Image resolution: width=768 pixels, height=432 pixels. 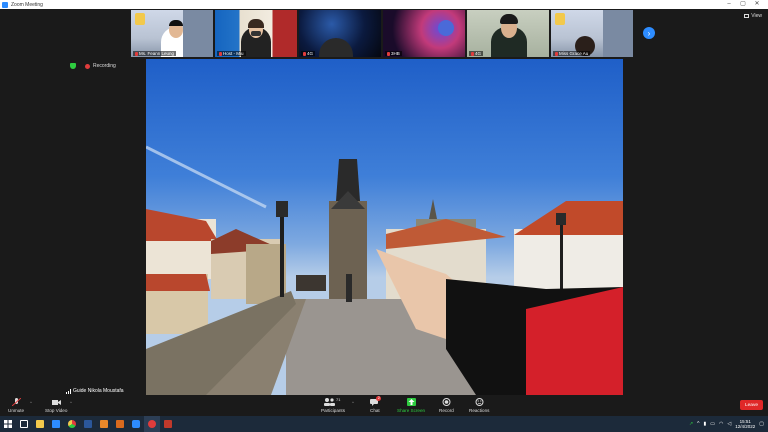 I want to click on tray-wifi-icon: ◠, so click(x=721, y=424).